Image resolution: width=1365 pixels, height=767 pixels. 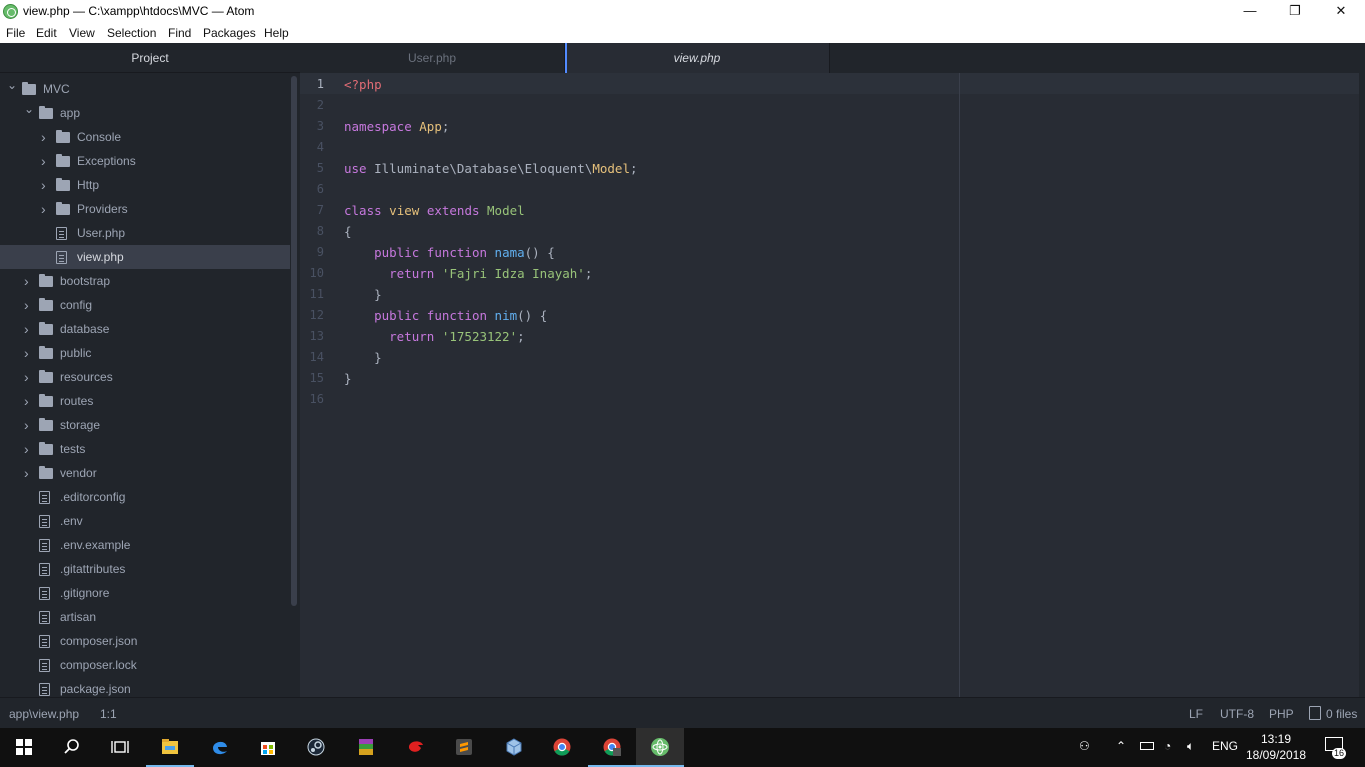 What do you see at coordinates (145, 113) in the screenshot?
I see `tree-folder: ⌄ app` at bounding box center [145, 113].